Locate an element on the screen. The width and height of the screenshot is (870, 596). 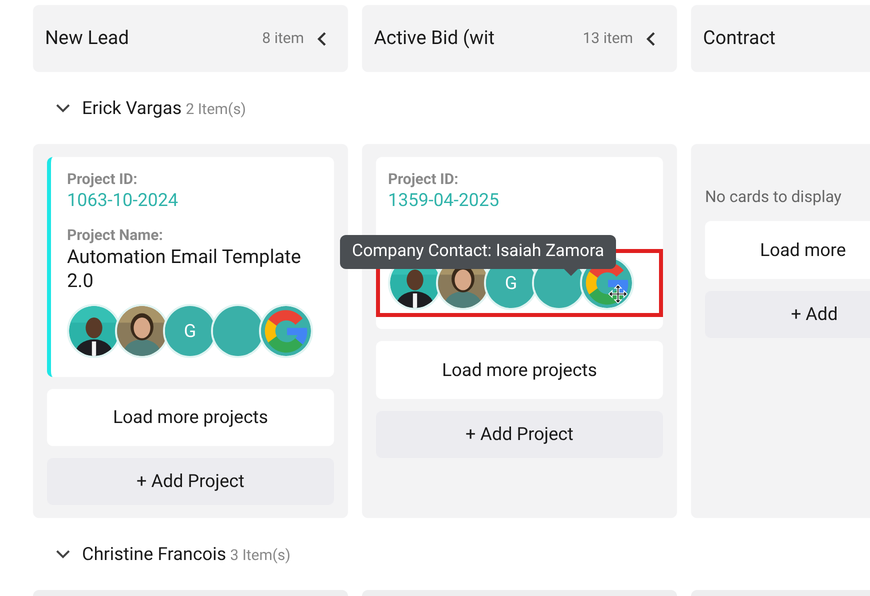
tooltip: Company Contact: Isaiah Zamora is located at coordinates (478, 251).